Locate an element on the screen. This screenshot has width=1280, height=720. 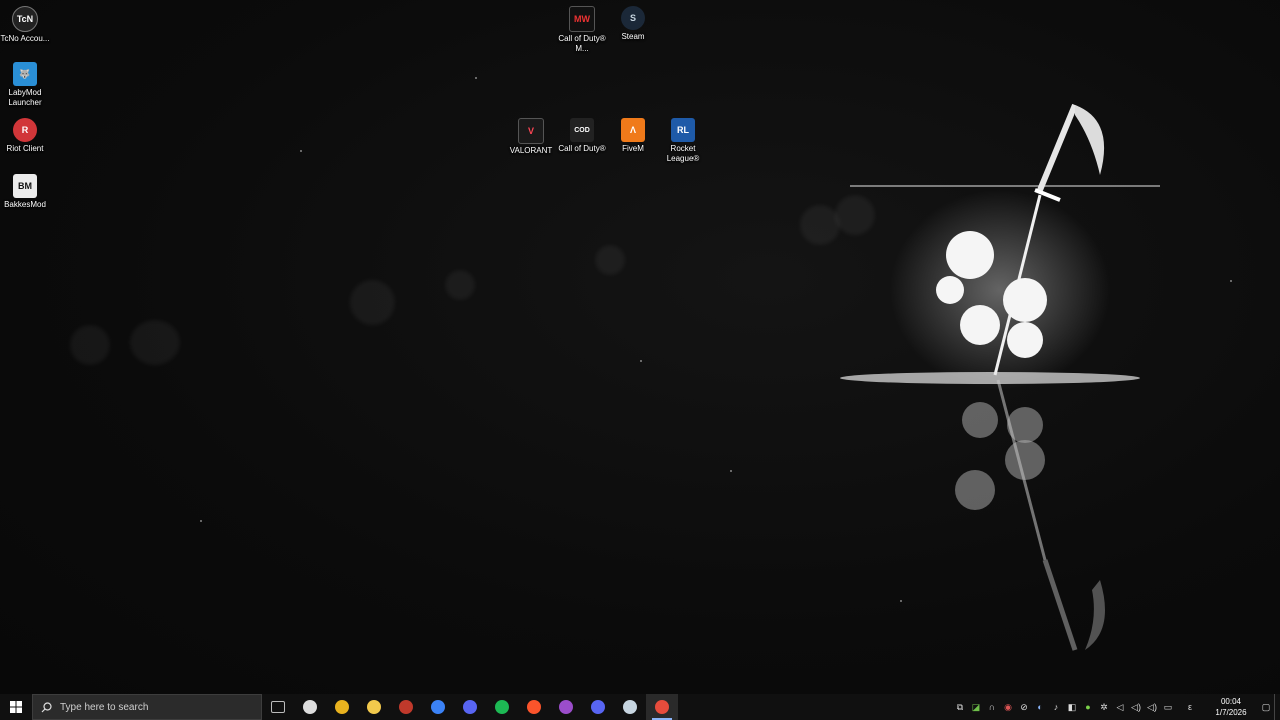
steam-taskbar-icon is located at coordinates (630, 707).